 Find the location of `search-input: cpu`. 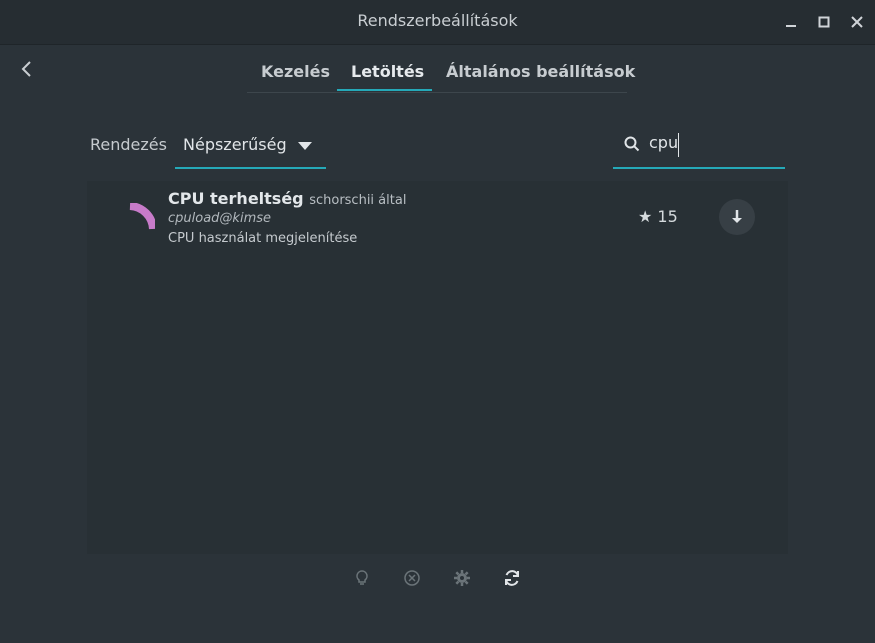

search-input: cpu is located at coordinates (664, 145).